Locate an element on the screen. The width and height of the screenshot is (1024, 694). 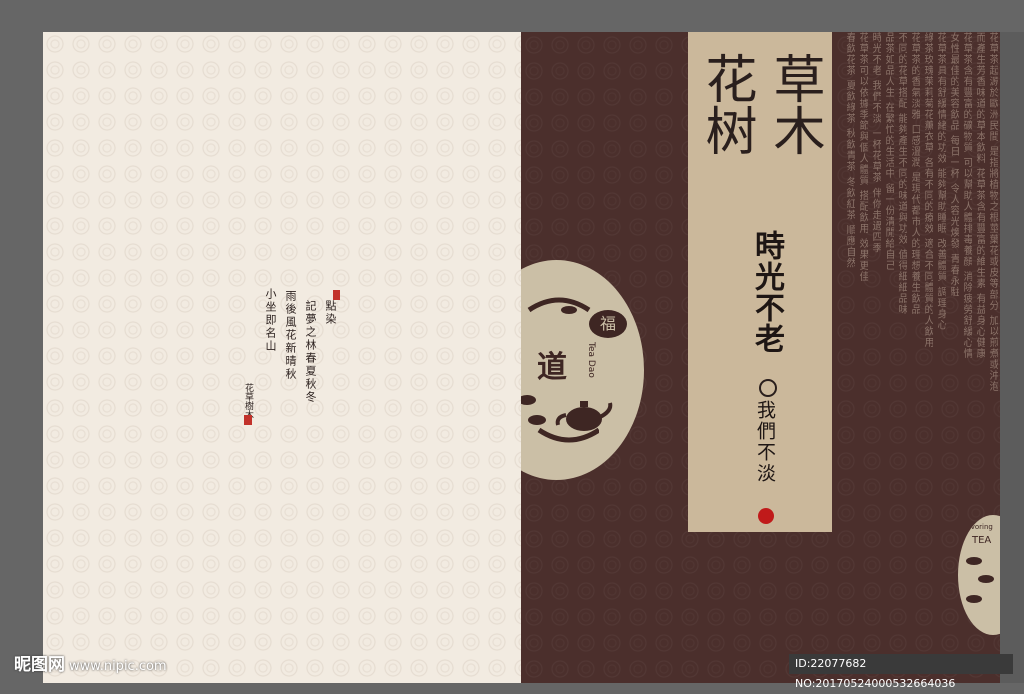
calligraphy-line-3: 雨後風花新晴秋 is located at coordinates (290, 335).